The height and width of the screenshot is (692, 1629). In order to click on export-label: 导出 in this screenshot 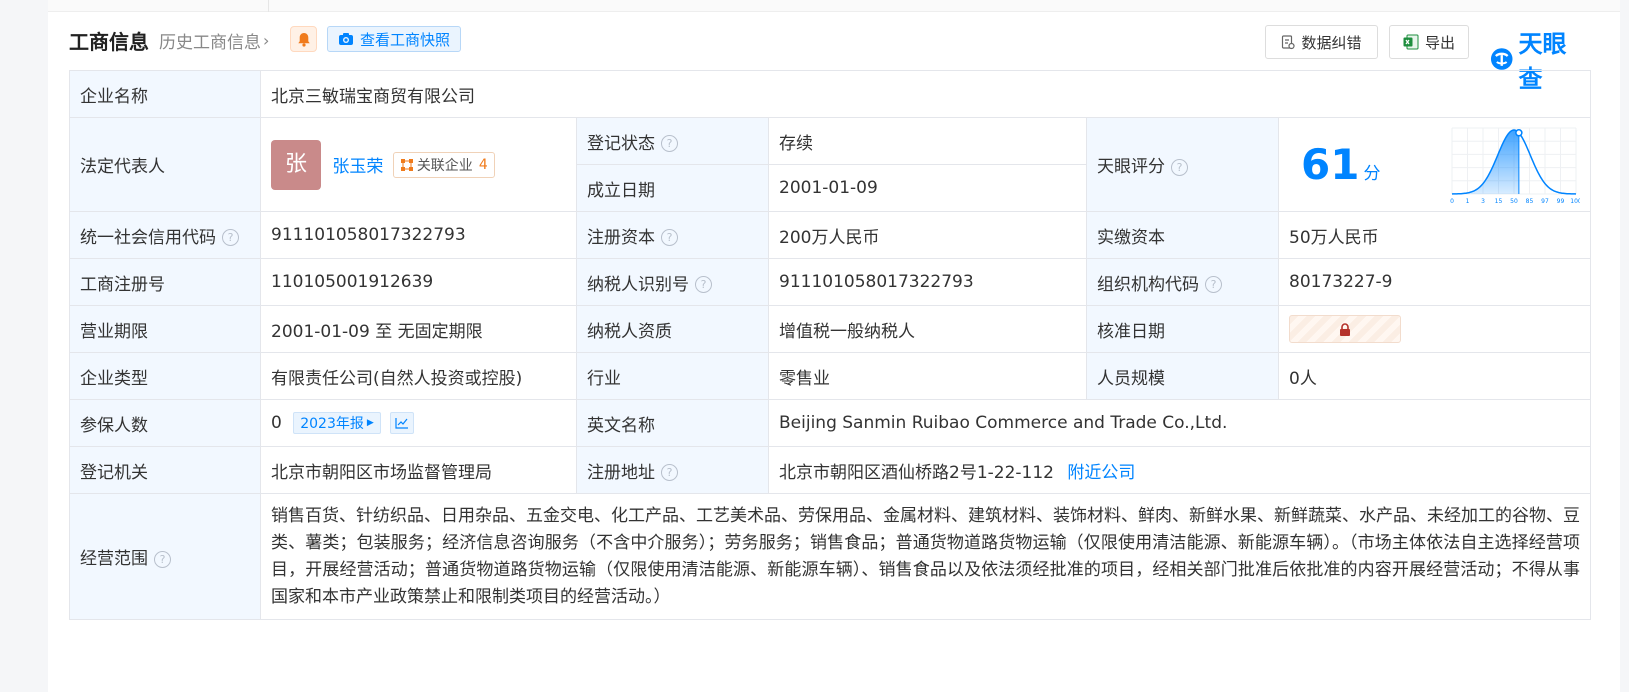, I will do `click(1439, 42)`.